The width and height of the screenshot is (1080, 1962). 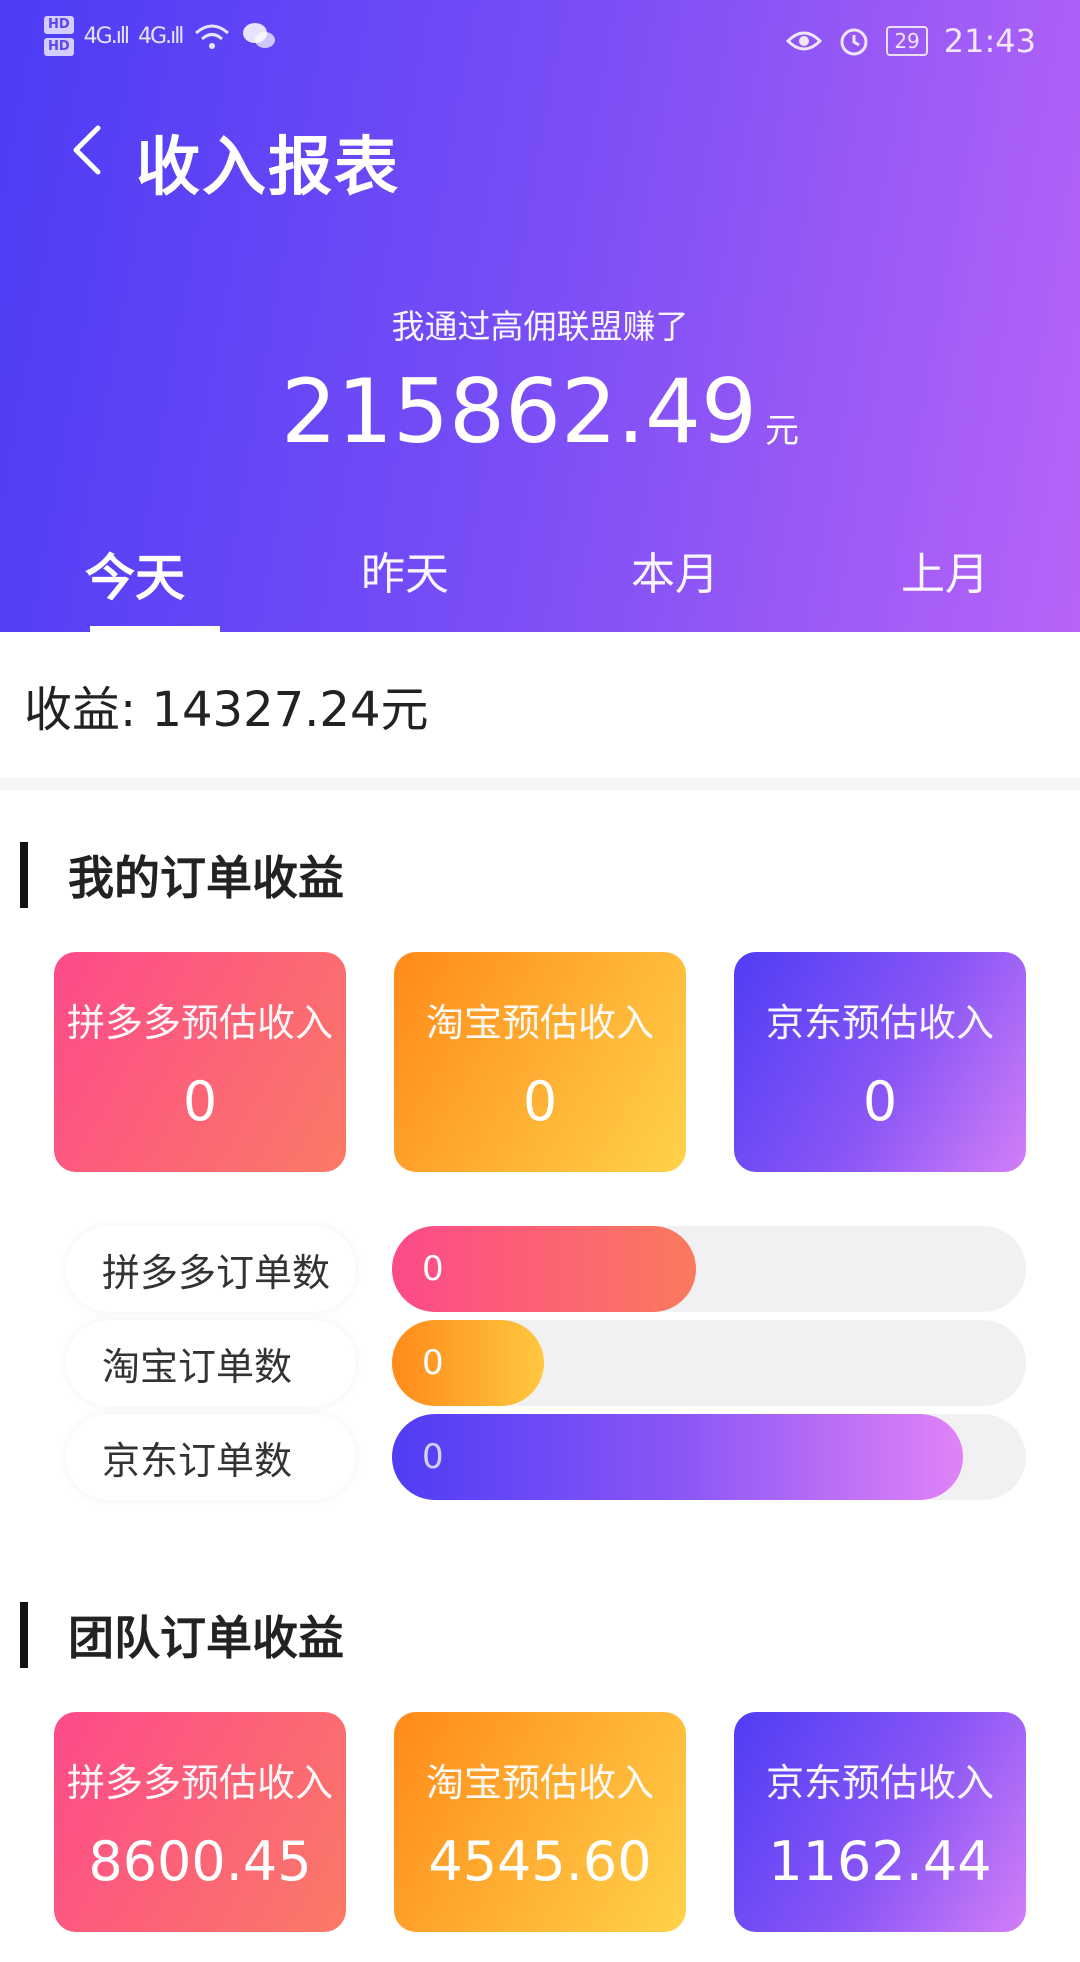 What do you see at coordinates (880, 1822) in the screenshot?
I see `team-jd-card: 京东预估收入 1162.44` at bounding box center [880, 1822].